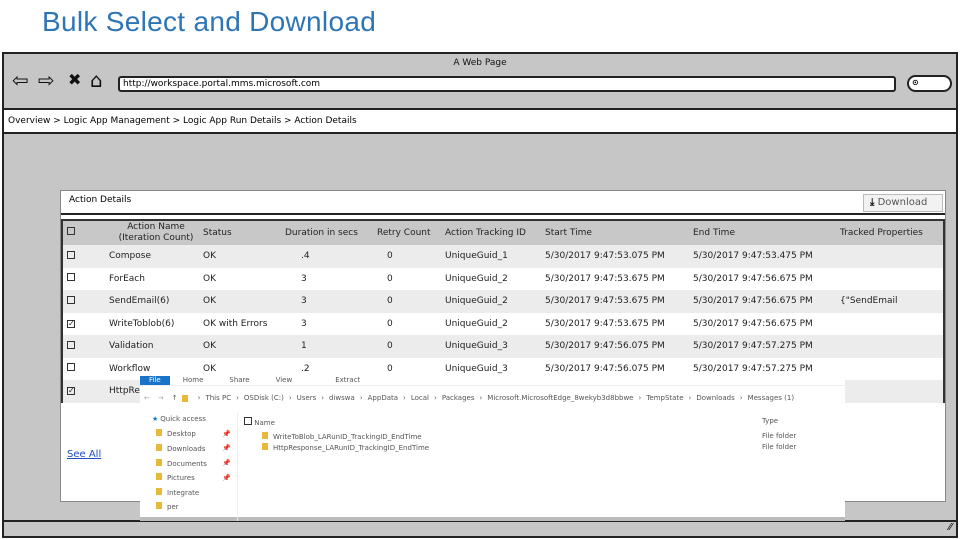 The image size is (960, 540). I want to click on nav-item: Pictures 📌, so click(188, 477).